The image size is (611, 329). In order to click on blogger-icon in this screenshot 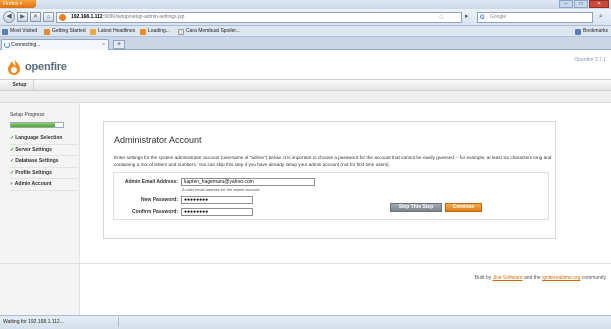, I will do `click(143, 31)`.